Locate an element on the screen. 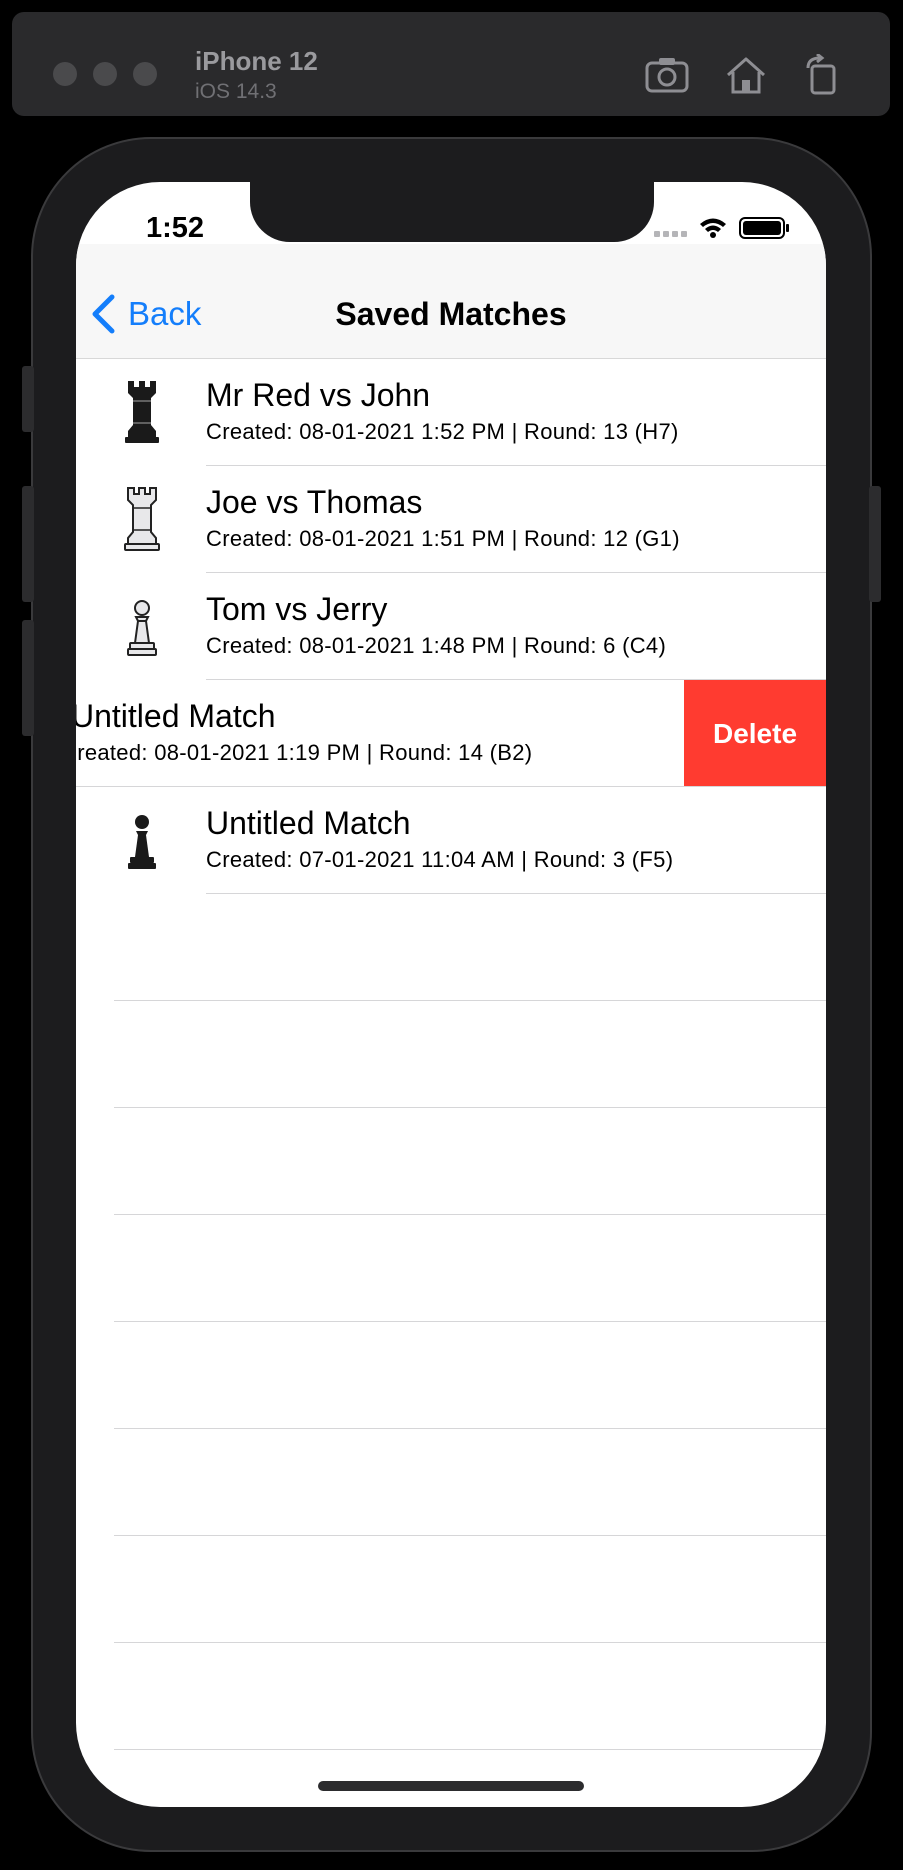  rotate-icon is located at coordinates (823, 75).